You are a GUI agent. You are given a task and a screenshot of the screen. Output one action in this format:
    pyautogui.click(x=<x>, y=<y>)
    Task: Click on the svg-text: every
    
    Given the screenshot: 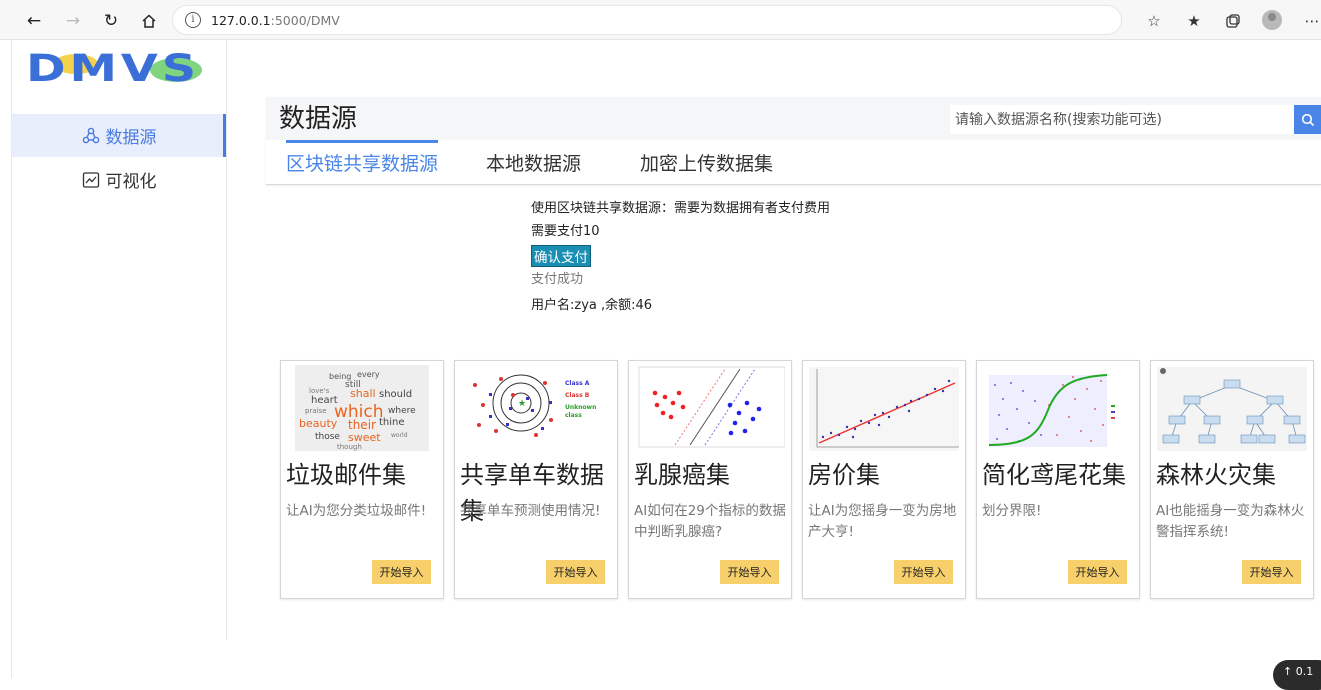 What is the action you would take?
    pyautogui.click(x=368, y=374)
    